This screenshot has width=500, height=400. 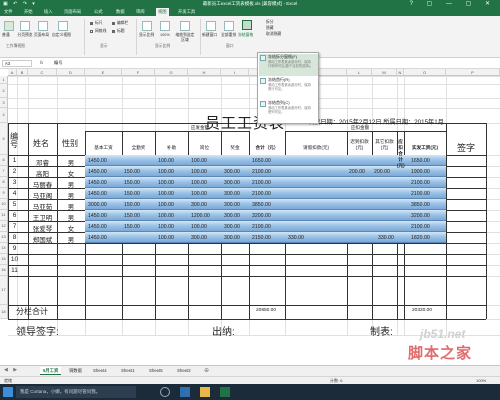 I want to click on normal-view-icon, so click(x=9, y=26).